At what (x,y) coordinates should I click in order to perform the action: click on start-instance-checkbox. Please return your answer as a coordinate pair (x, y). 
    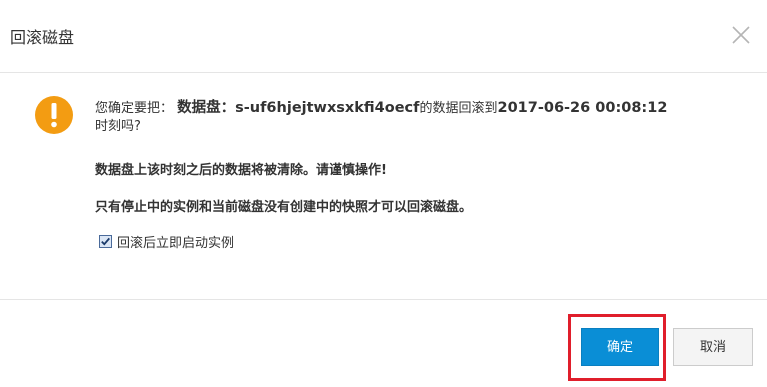
    Looking at the image, I should click on (105, 241).